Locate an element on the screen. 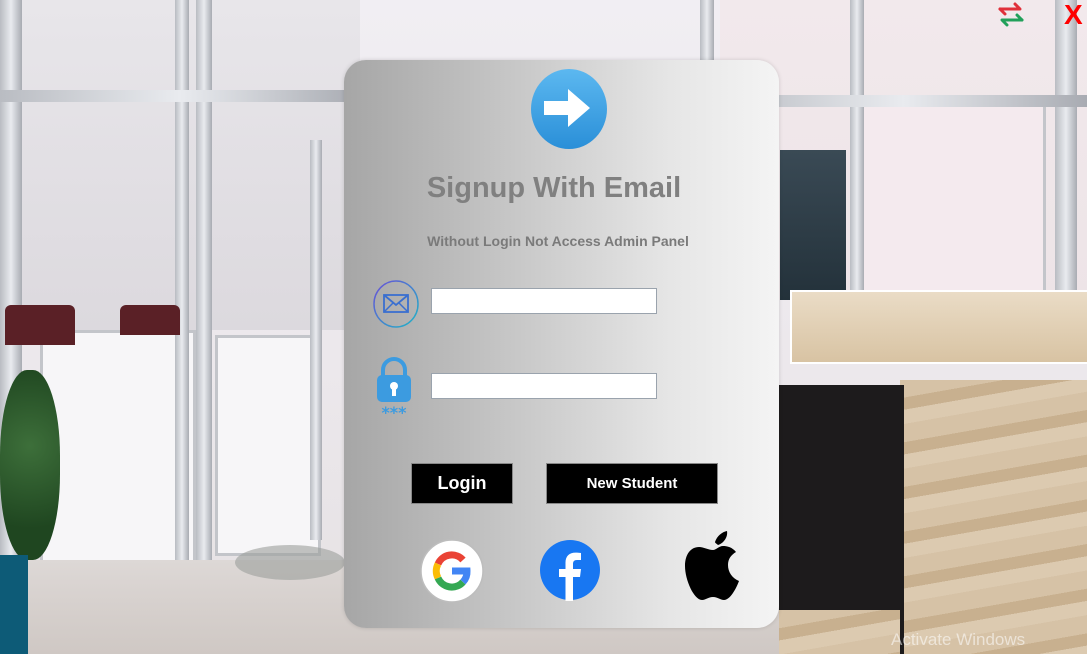 This screenshot has width=1087, height=654. page-subtitle: Without Login Not Access Admin Panel is located at coordinates (558, 241).